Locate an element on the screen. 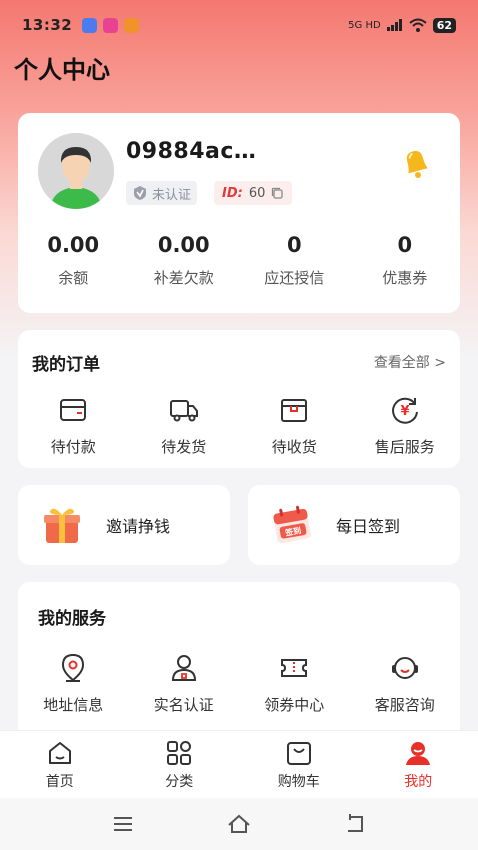  network-label: 5G HD is located at coordinates (364, 25).